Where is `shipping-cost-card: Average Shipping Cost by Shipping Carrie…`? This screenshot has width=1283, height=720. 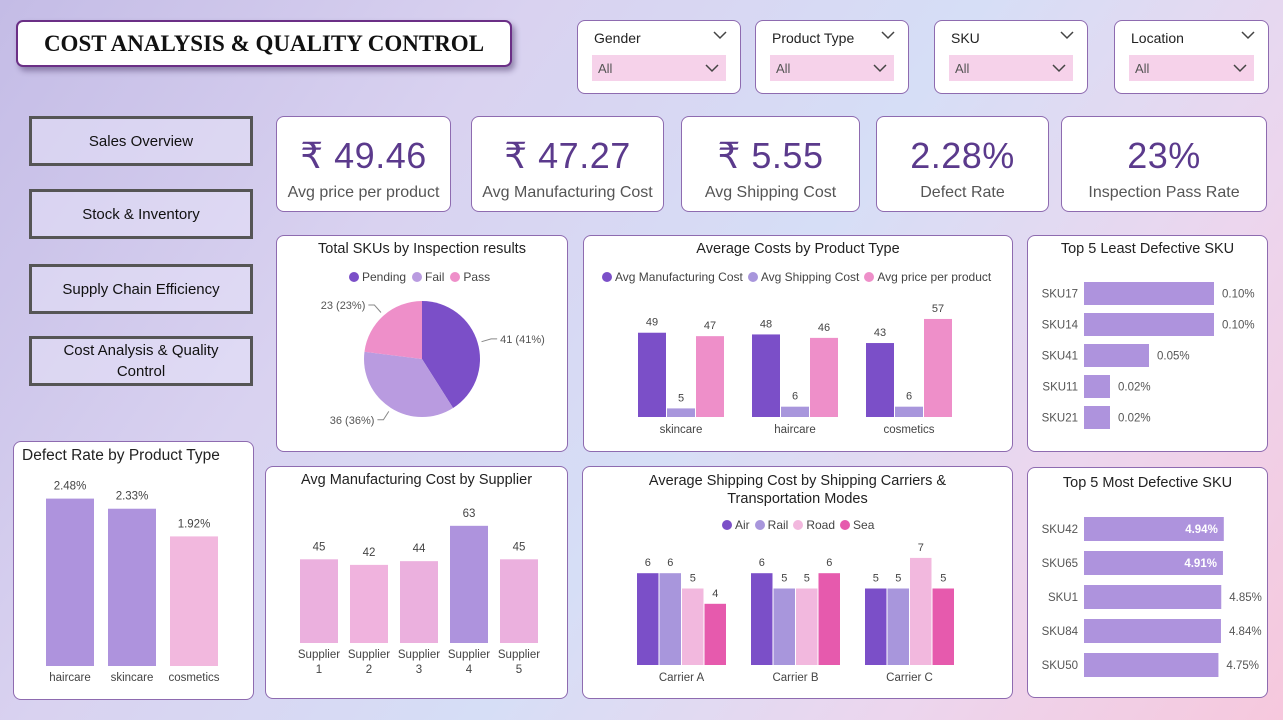
shipping-cost-card: Average Shipping Cost by Shipping Carrie… is located at coordinates (797, 582).